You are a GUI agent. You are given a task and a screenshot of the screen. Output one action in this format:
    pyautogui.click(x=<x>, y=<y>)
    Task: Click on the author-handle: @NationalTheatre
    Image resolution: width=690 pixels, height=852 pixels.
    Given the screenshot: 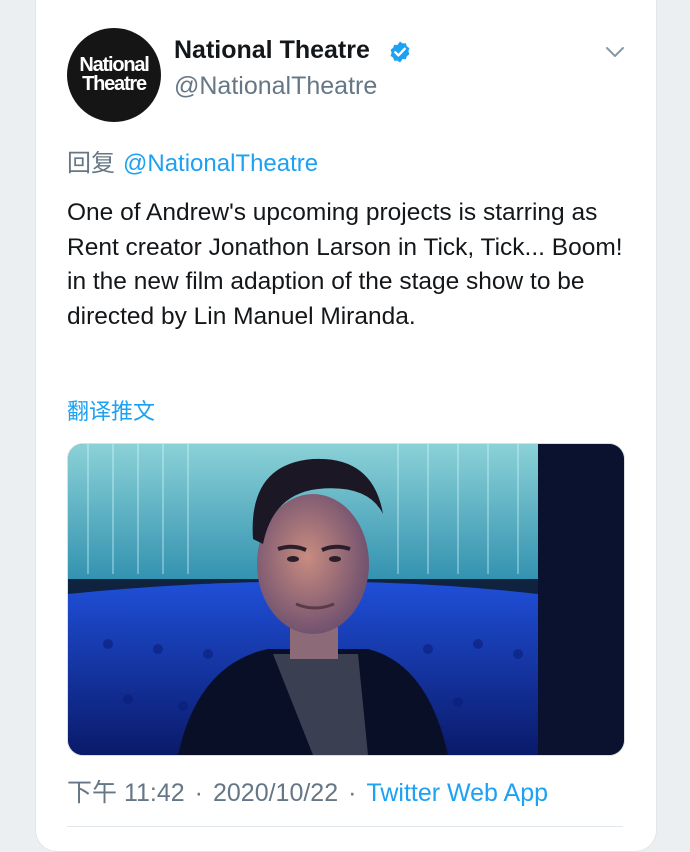 What is the action you would take?
    pyautogui.click(x=275, y=86)
    